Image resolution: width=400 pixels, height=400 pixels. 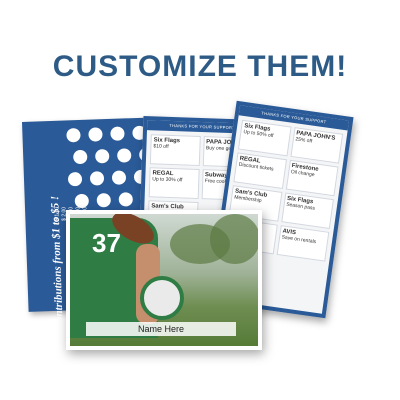 I want to click on name-label: Name Here, so click(x=161, y=329).